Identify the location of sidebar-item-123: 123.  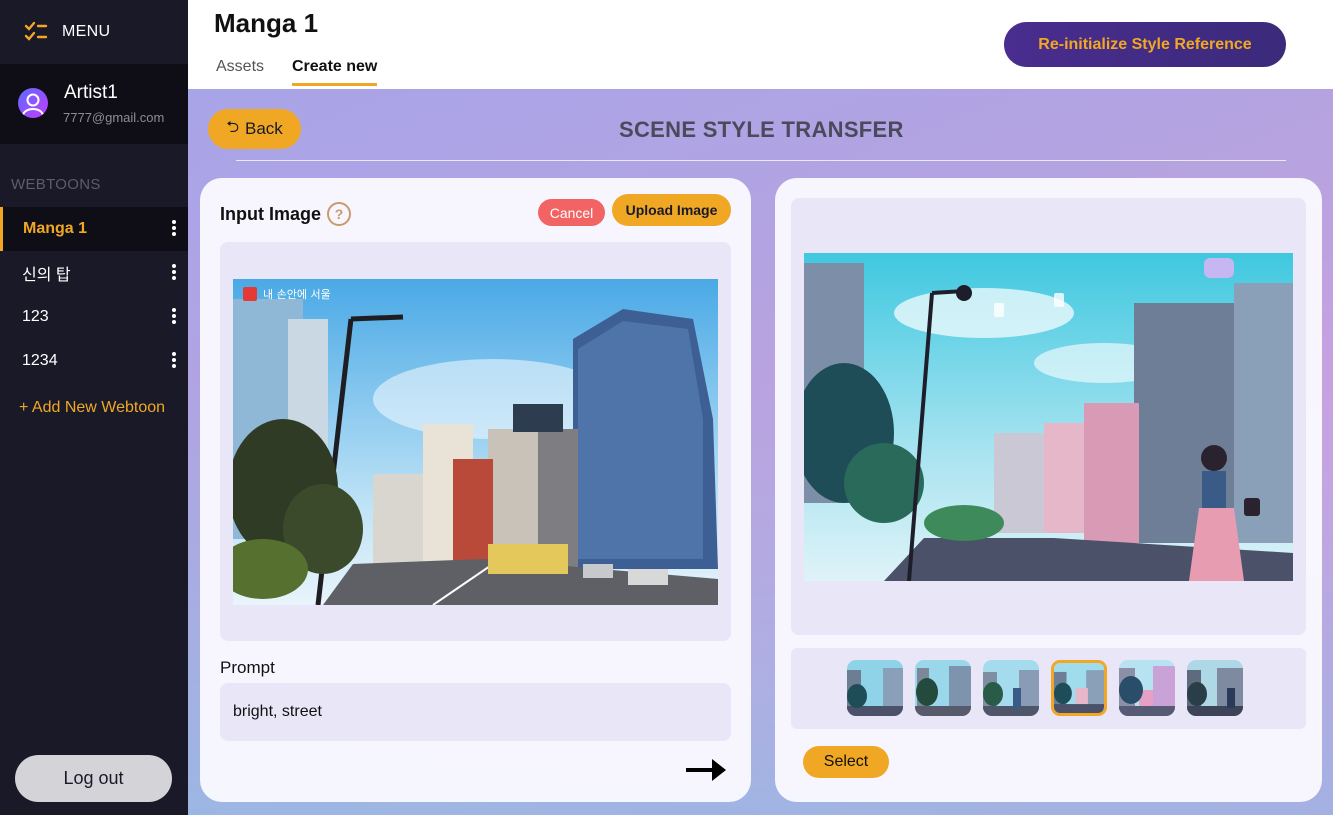
(94, 317).